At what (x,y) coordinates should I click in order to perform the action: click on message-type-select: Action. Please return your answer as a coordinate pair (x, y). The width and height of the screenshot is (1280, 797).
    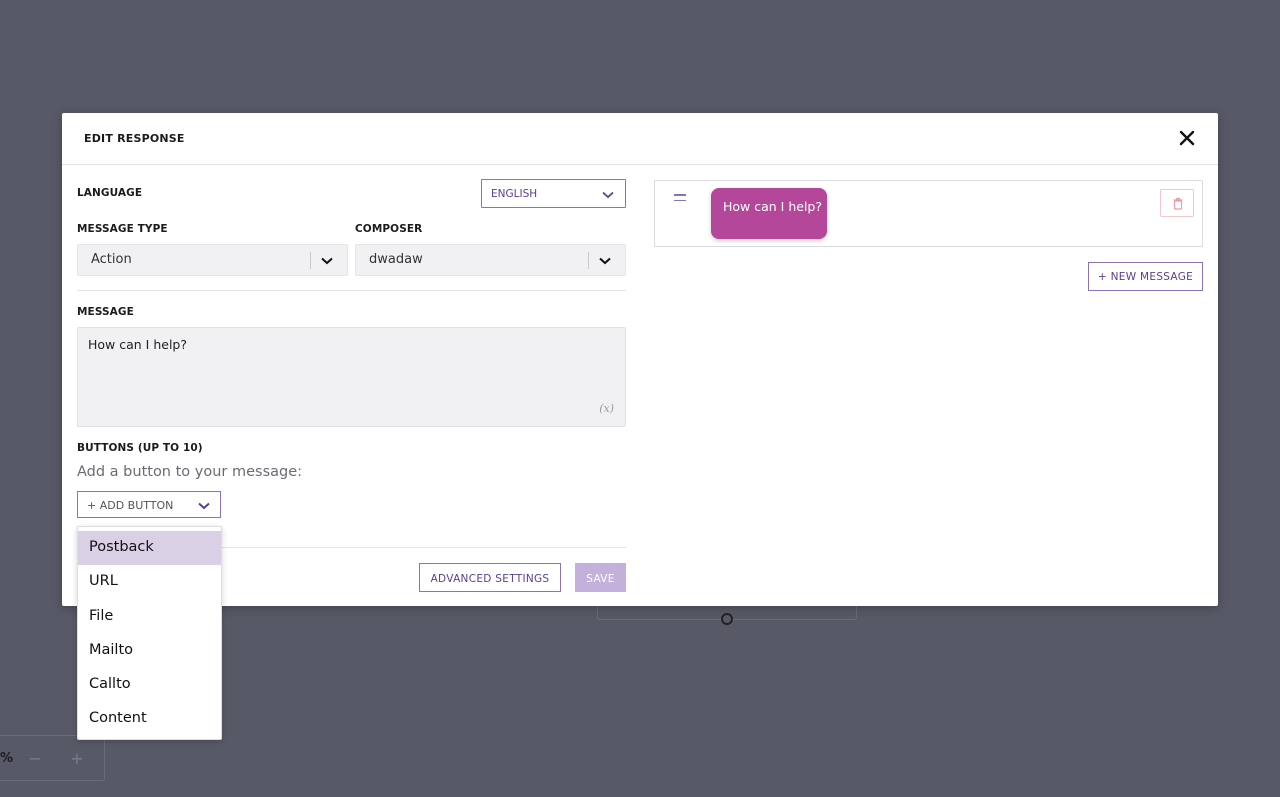
    Looking at the image, I should click on (212, 260).